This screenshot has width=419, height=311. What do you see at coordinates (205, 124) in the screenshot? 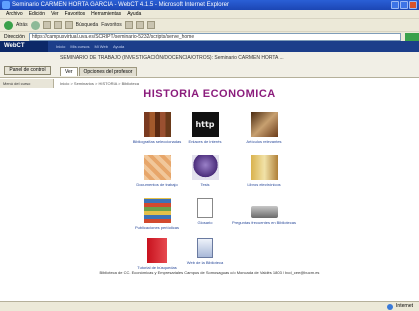
I see `http-icon: http` at bounding box center [205, 124].